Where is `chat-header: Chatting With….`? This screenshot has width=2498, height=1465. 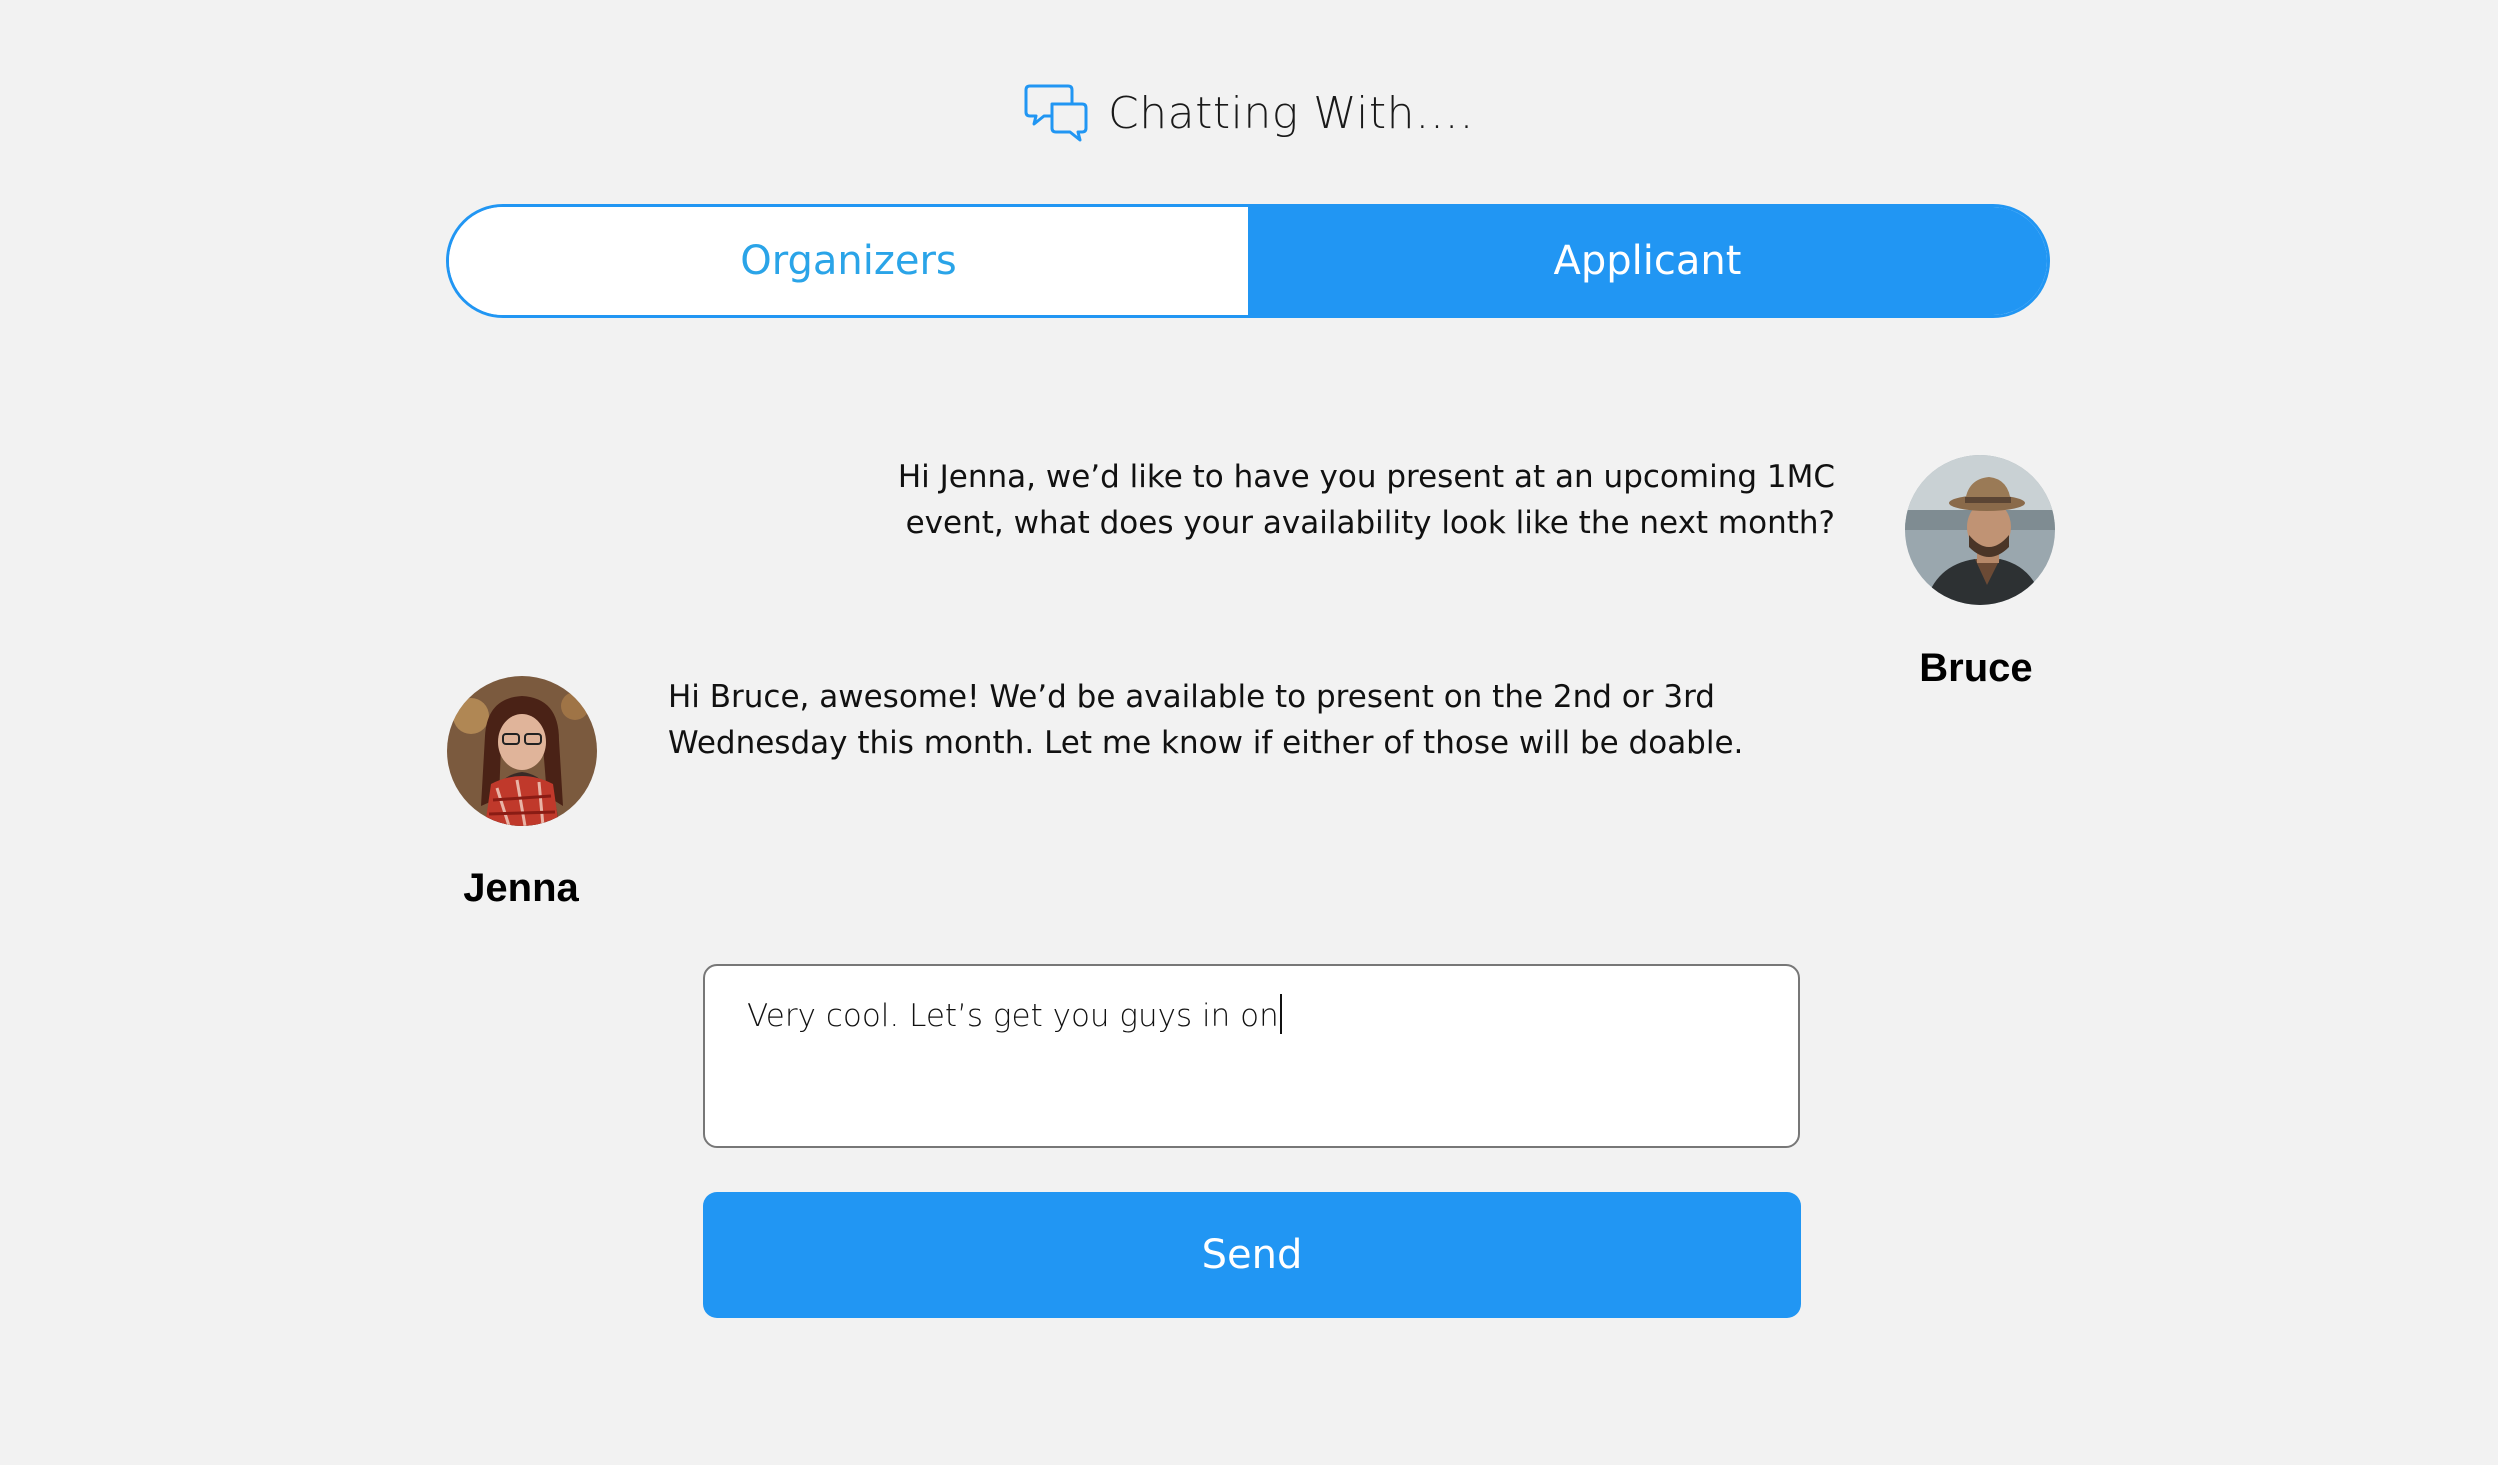 chat-header: Chatting With…. is located at coordinates (1249, 113).